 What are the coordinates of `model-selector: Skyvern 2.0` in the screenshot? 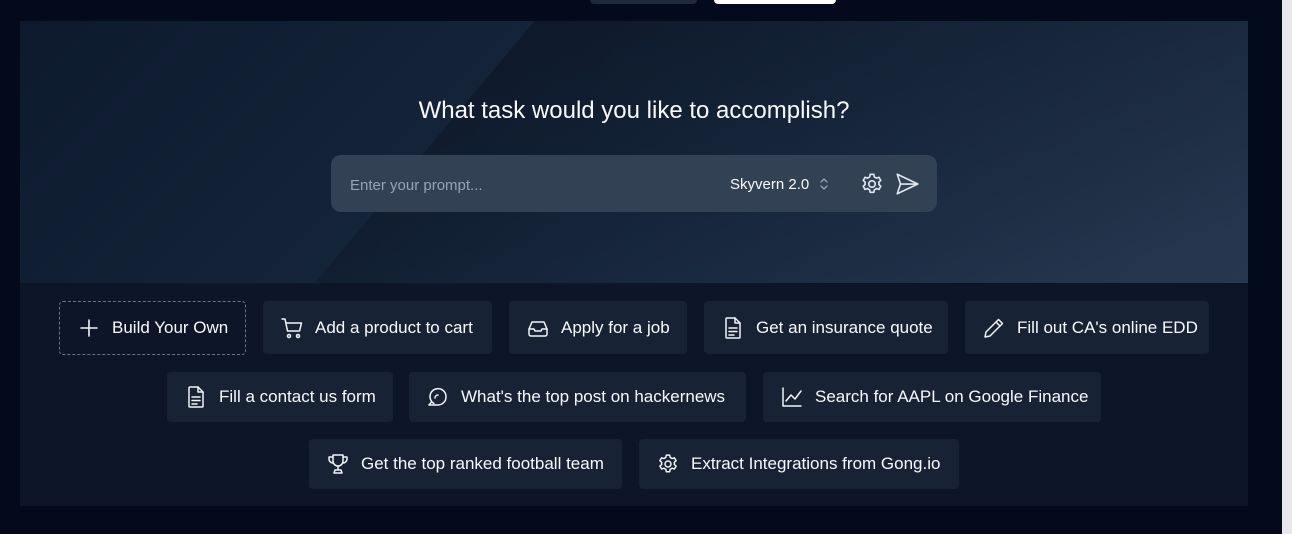 It's located at (779, 184).